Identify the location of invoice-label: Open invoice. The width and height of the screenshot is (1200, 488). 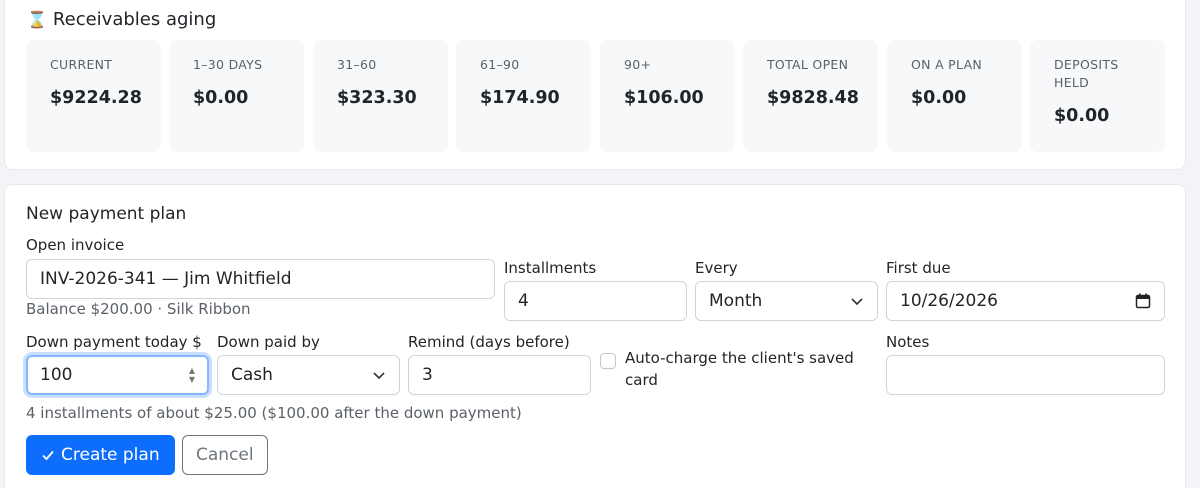
(75, 245).